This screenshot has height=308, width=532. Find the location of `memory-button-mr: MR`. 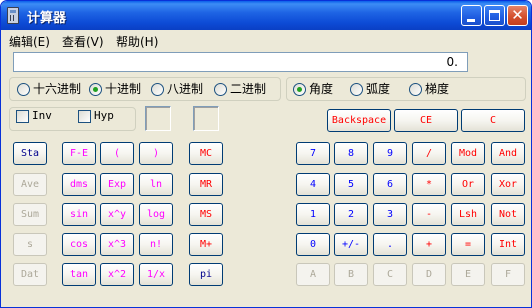

memory-button-mr: MR is located at coordinates (206, 184).